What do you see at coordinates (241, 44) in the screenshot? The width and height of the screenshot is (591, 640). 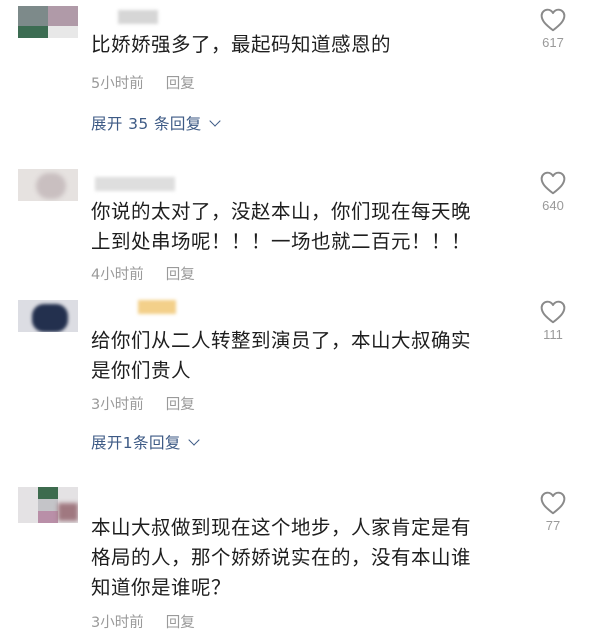 I see `comment-text: 比娇娇强多了，最起码知道感恩的` at bounding box center [241, 44].